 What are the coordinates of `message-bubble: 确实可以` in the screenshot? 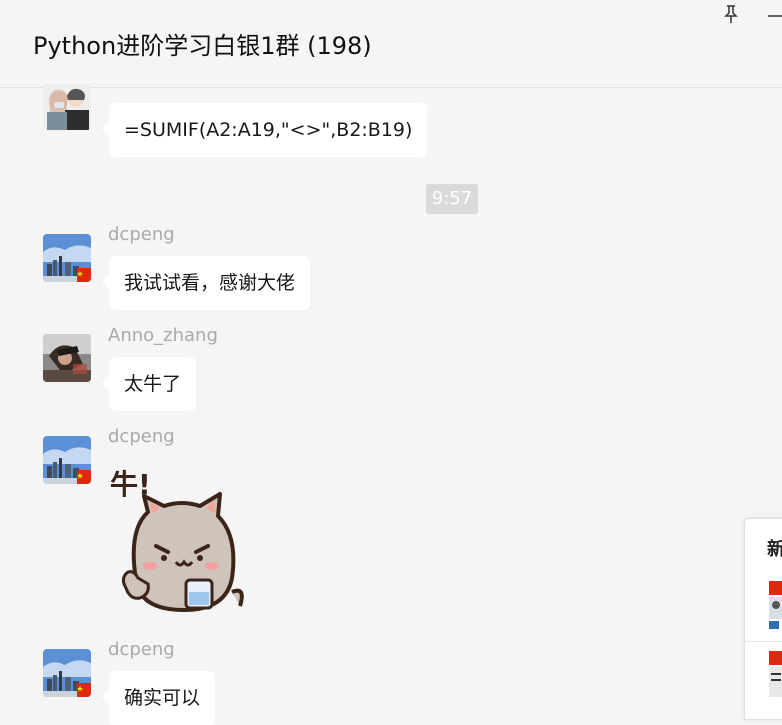 It's located at (158, 698).